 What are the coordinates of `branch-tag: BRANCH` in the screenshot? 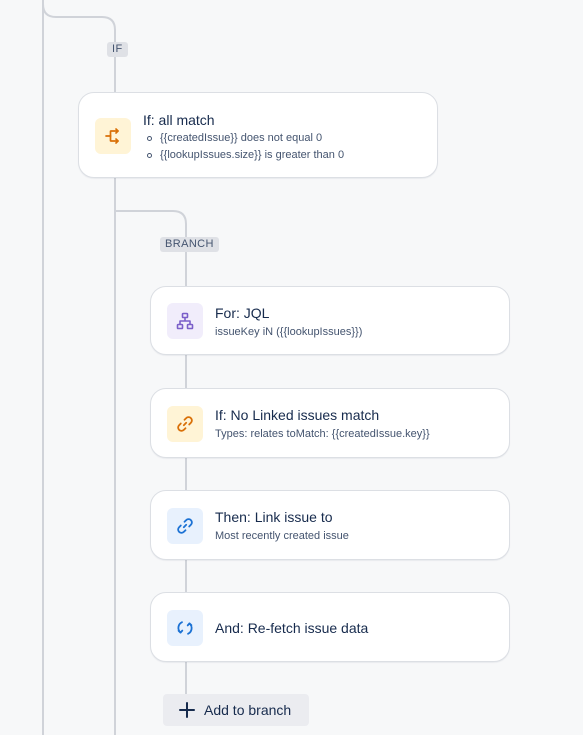 It's located at (189, 244).